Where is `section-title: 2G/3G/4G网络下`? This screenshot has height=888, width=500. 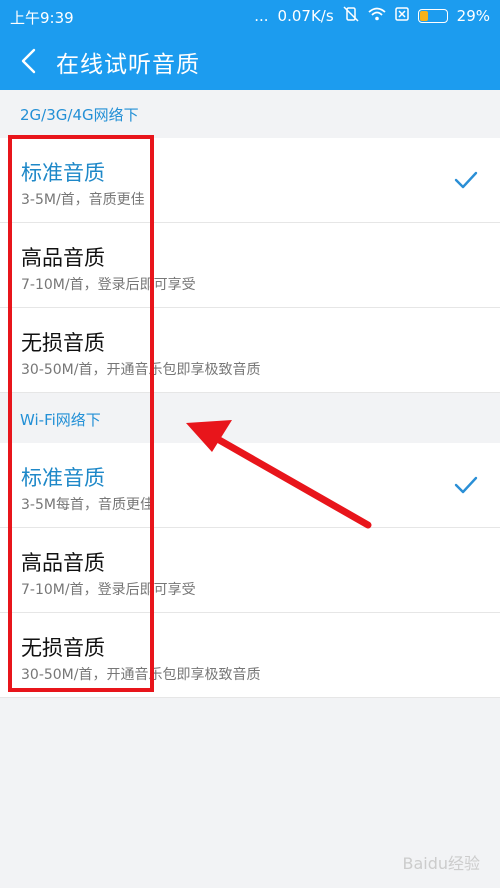 section-title: 2G/3G/4G网络下 is located at coordinates (79, 115).